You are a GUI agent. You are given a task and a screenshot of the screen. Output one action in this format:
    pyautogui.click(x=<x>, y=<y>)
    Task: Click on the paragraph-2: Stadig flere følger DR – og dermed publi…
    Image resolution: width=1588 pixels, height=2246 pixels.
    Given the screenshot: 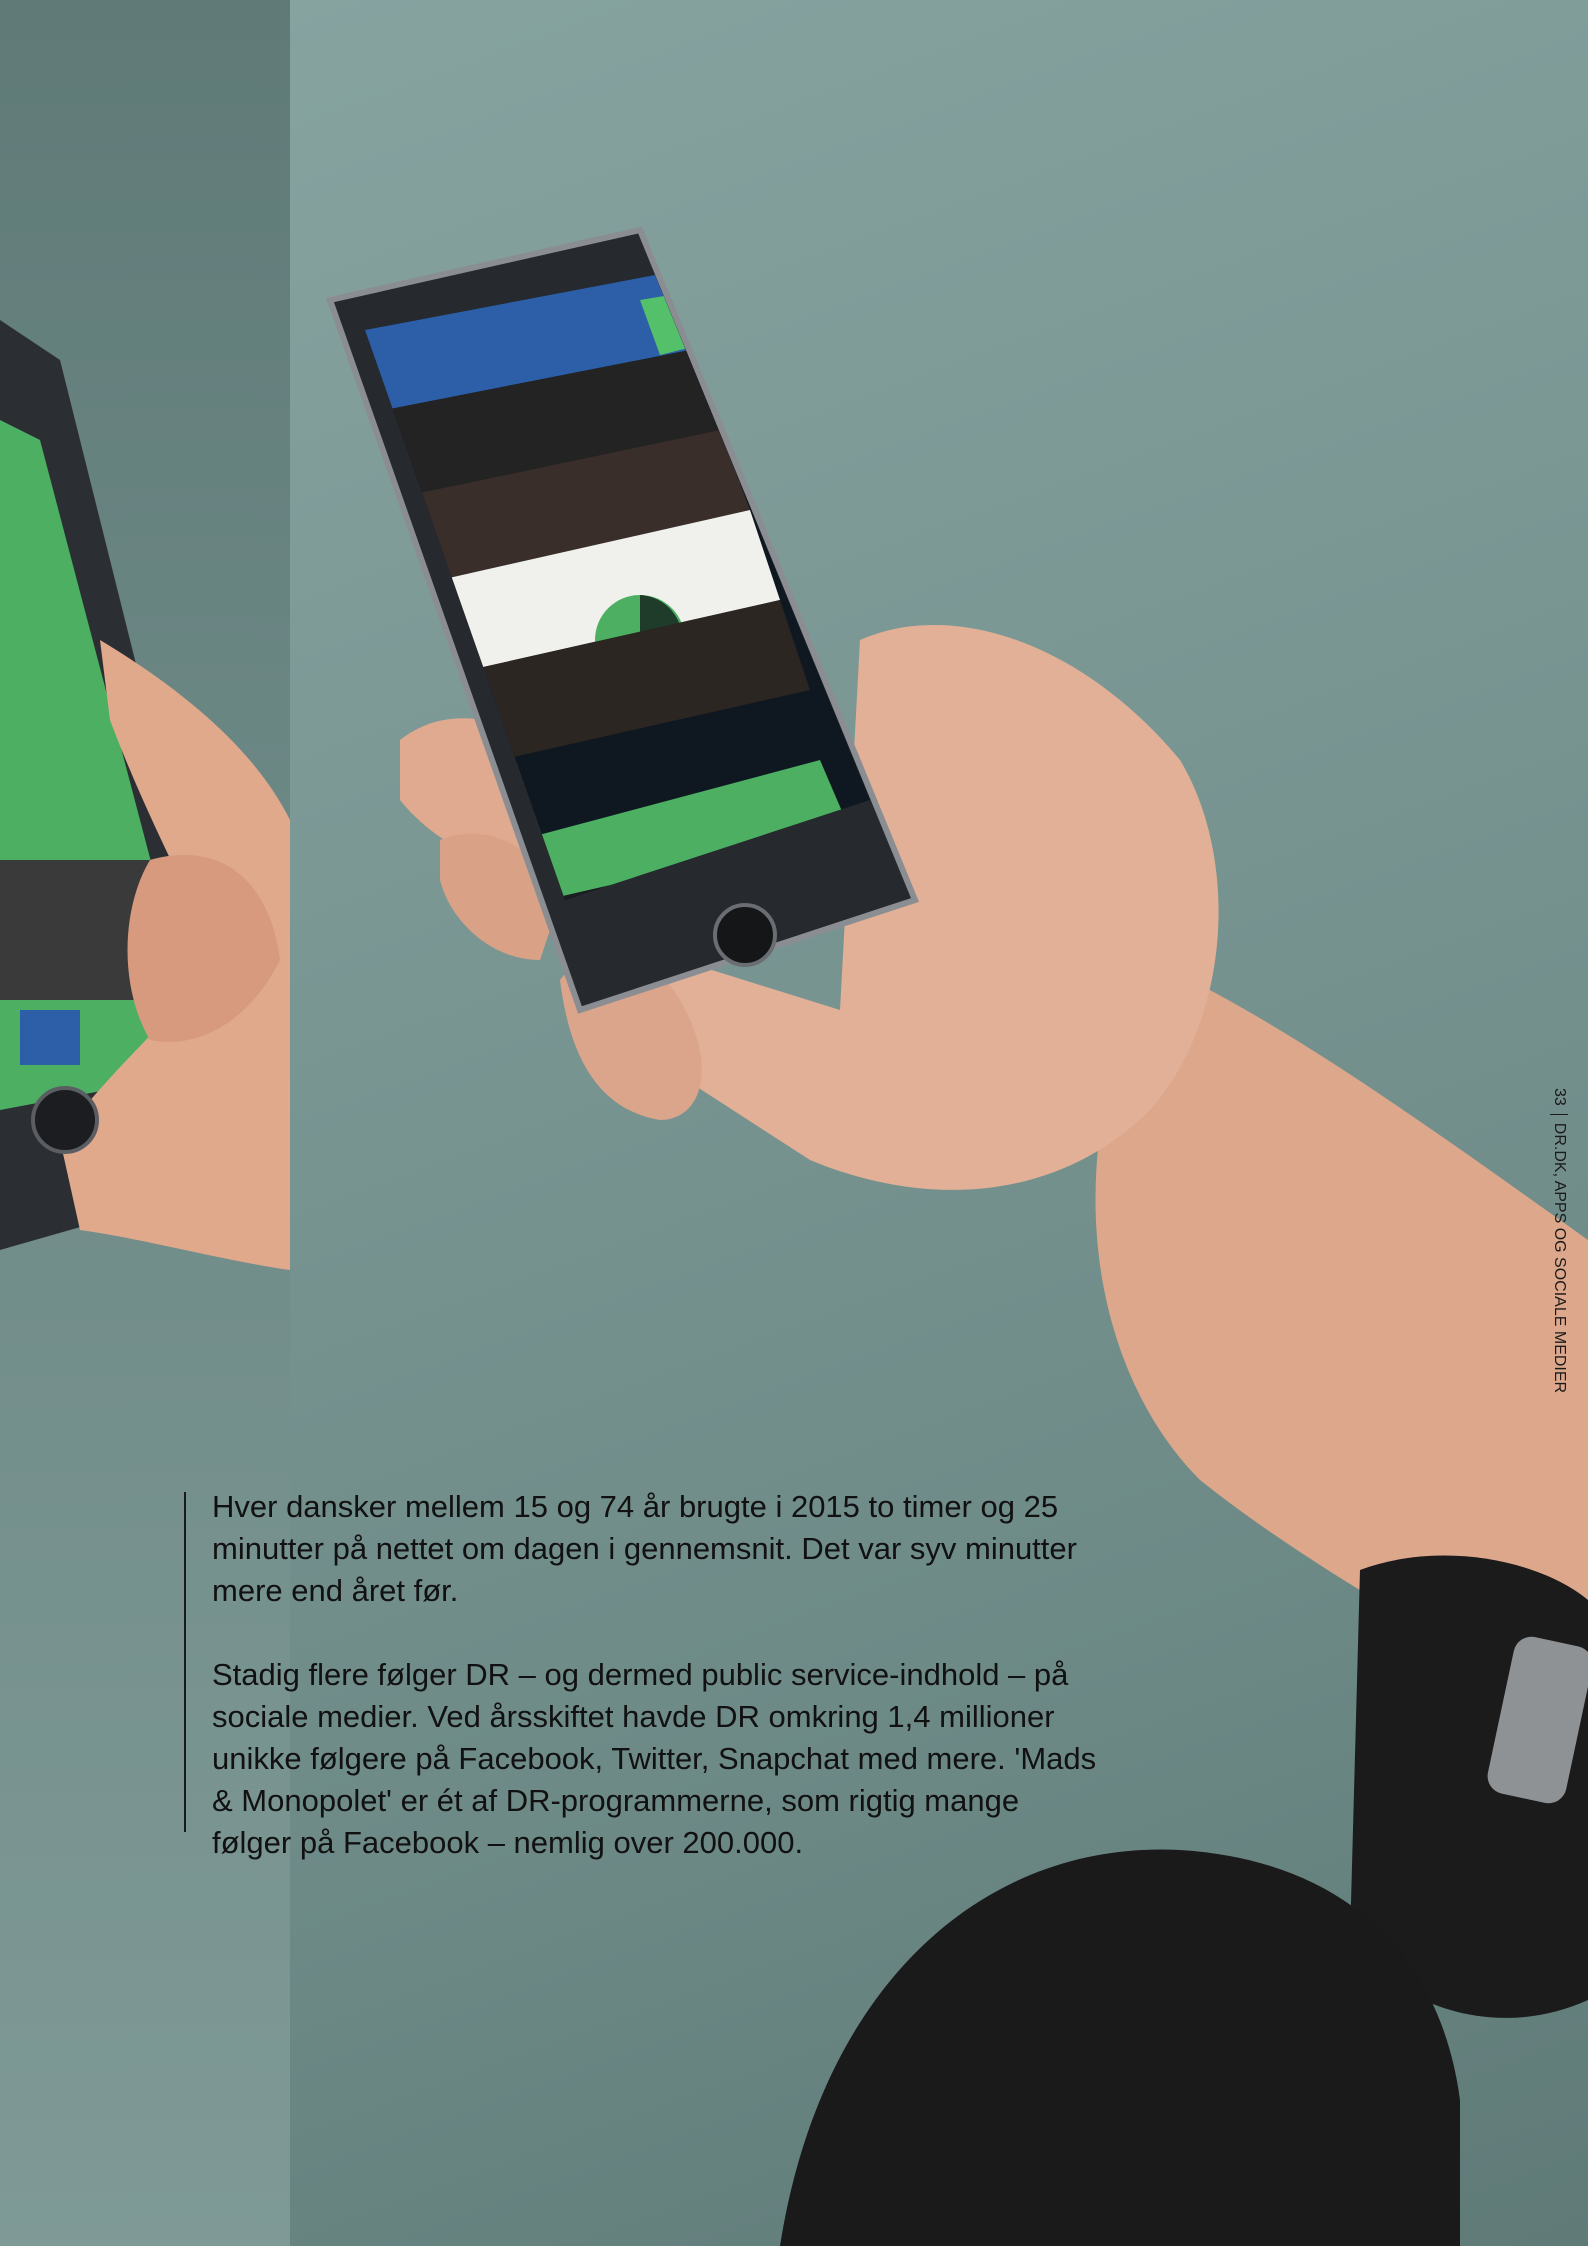 What is the action you would take?
    pyautogui.click(x=654, y=1758)
    